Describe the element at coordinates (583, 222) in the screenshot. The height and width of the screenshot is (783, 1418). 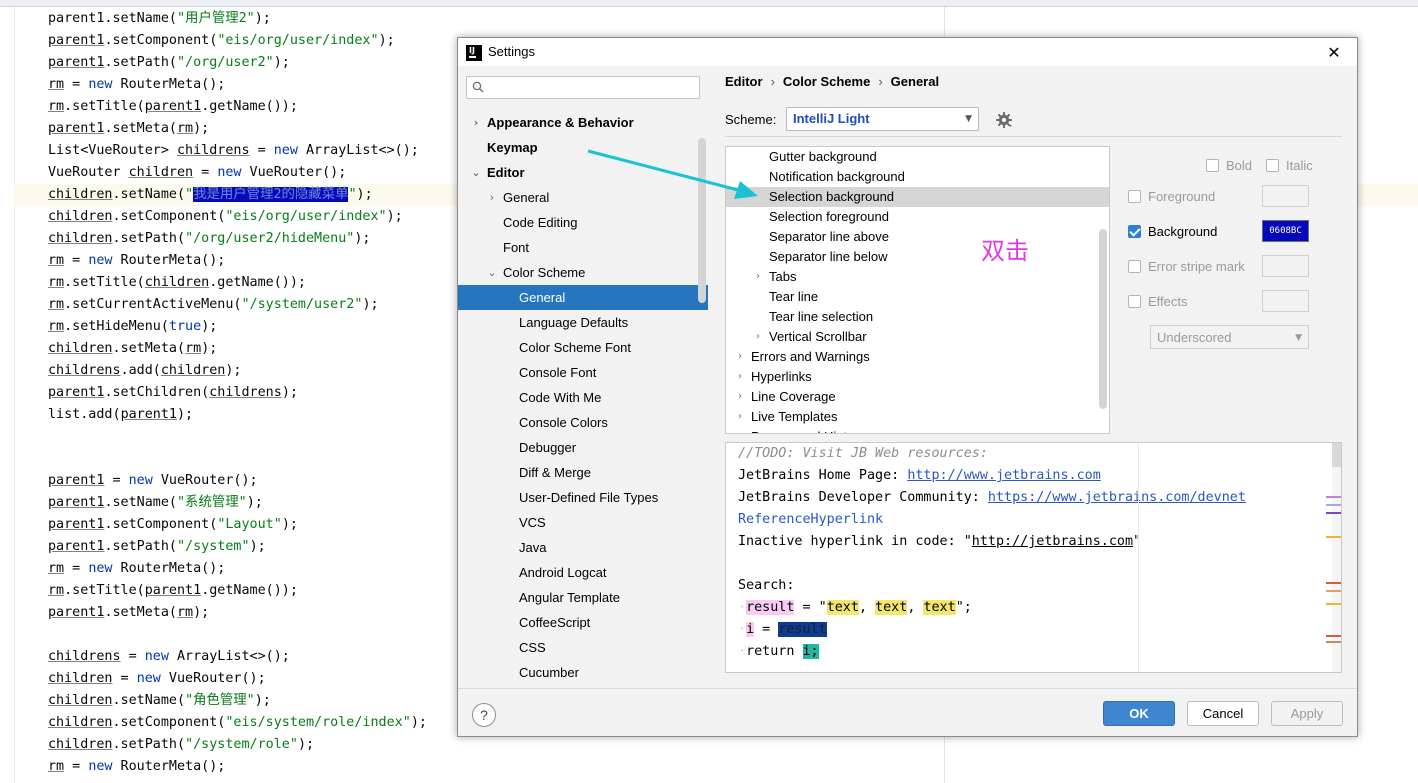
I see `sidebar-item-code-editing: Code Editing` at that location.